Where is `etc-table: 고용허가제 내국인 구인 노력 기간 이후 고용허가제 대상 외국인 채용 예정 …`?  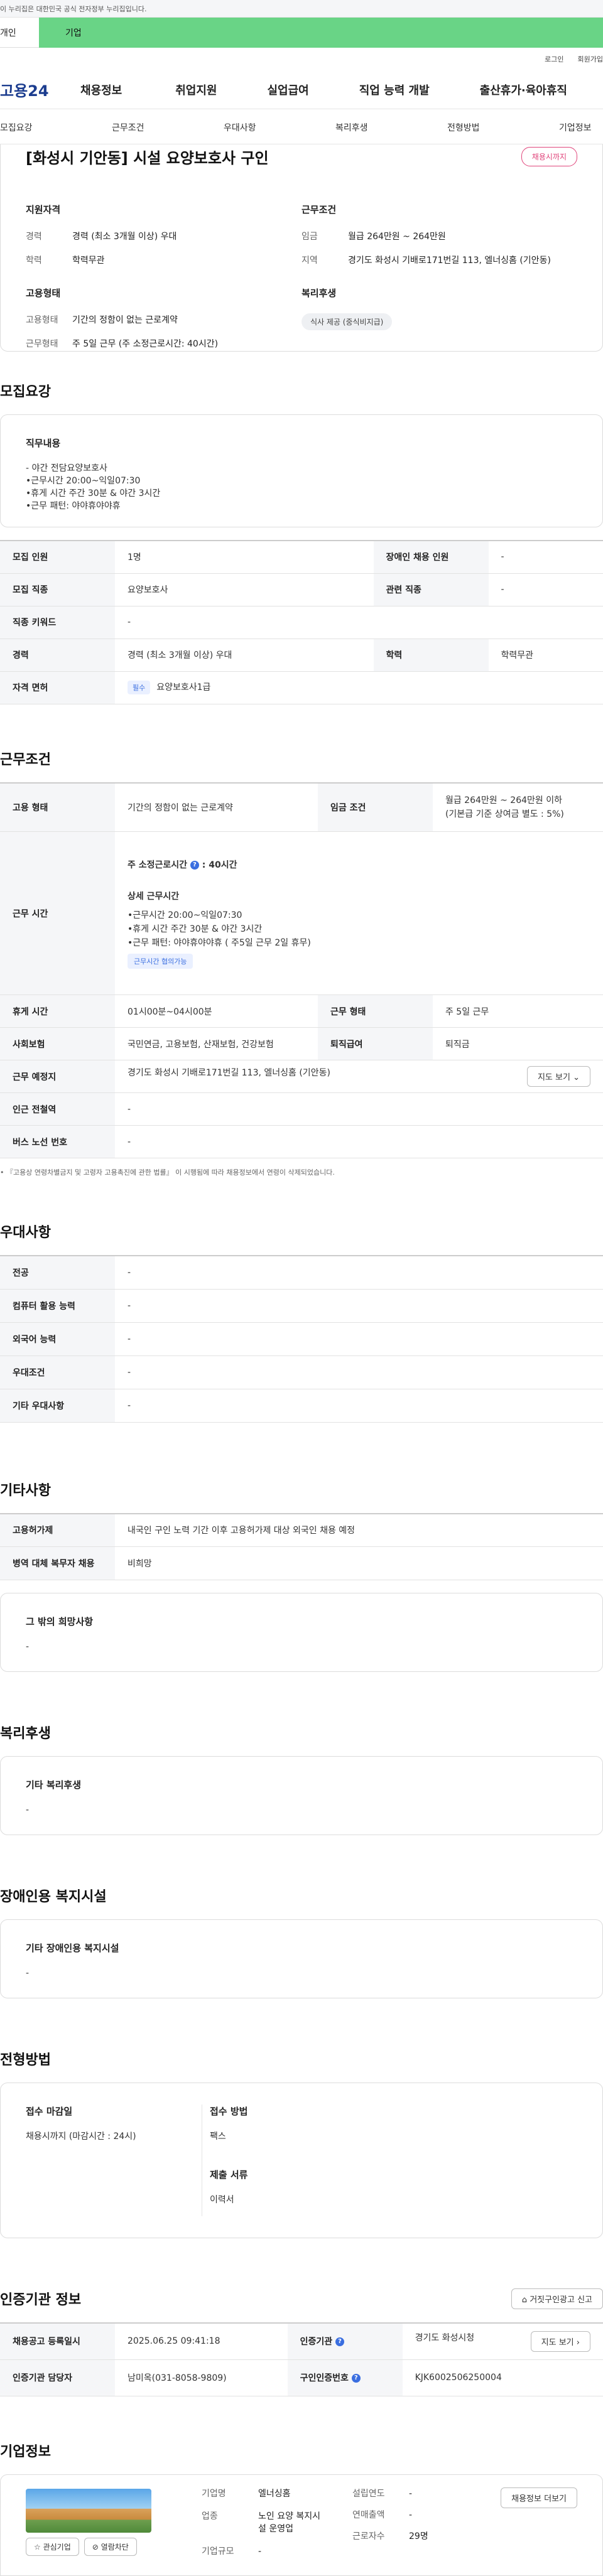
etc-table: 고용허가제 내국인 구인 노력 기간 이후 고용허가제 대상 외국인 채용 예정 … is located at coordinates (301, 1546).